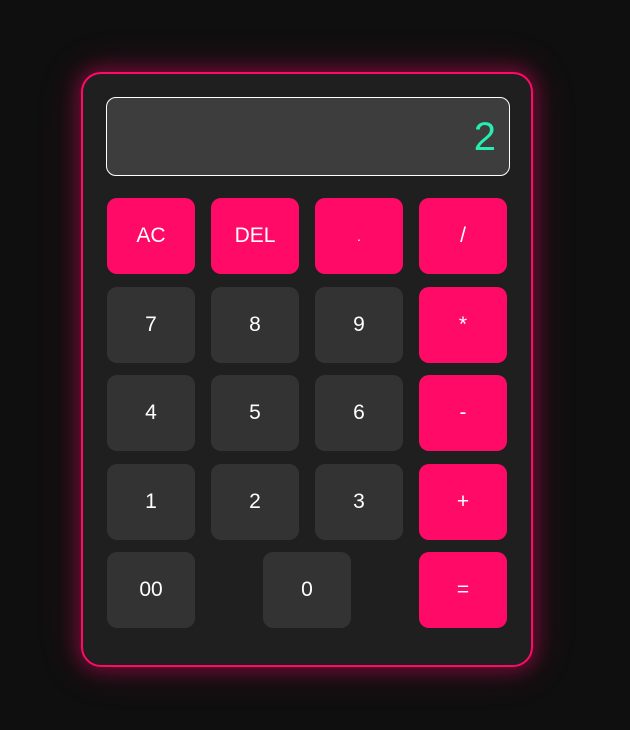  I want to click on divide-button: /, so click(463, 236).